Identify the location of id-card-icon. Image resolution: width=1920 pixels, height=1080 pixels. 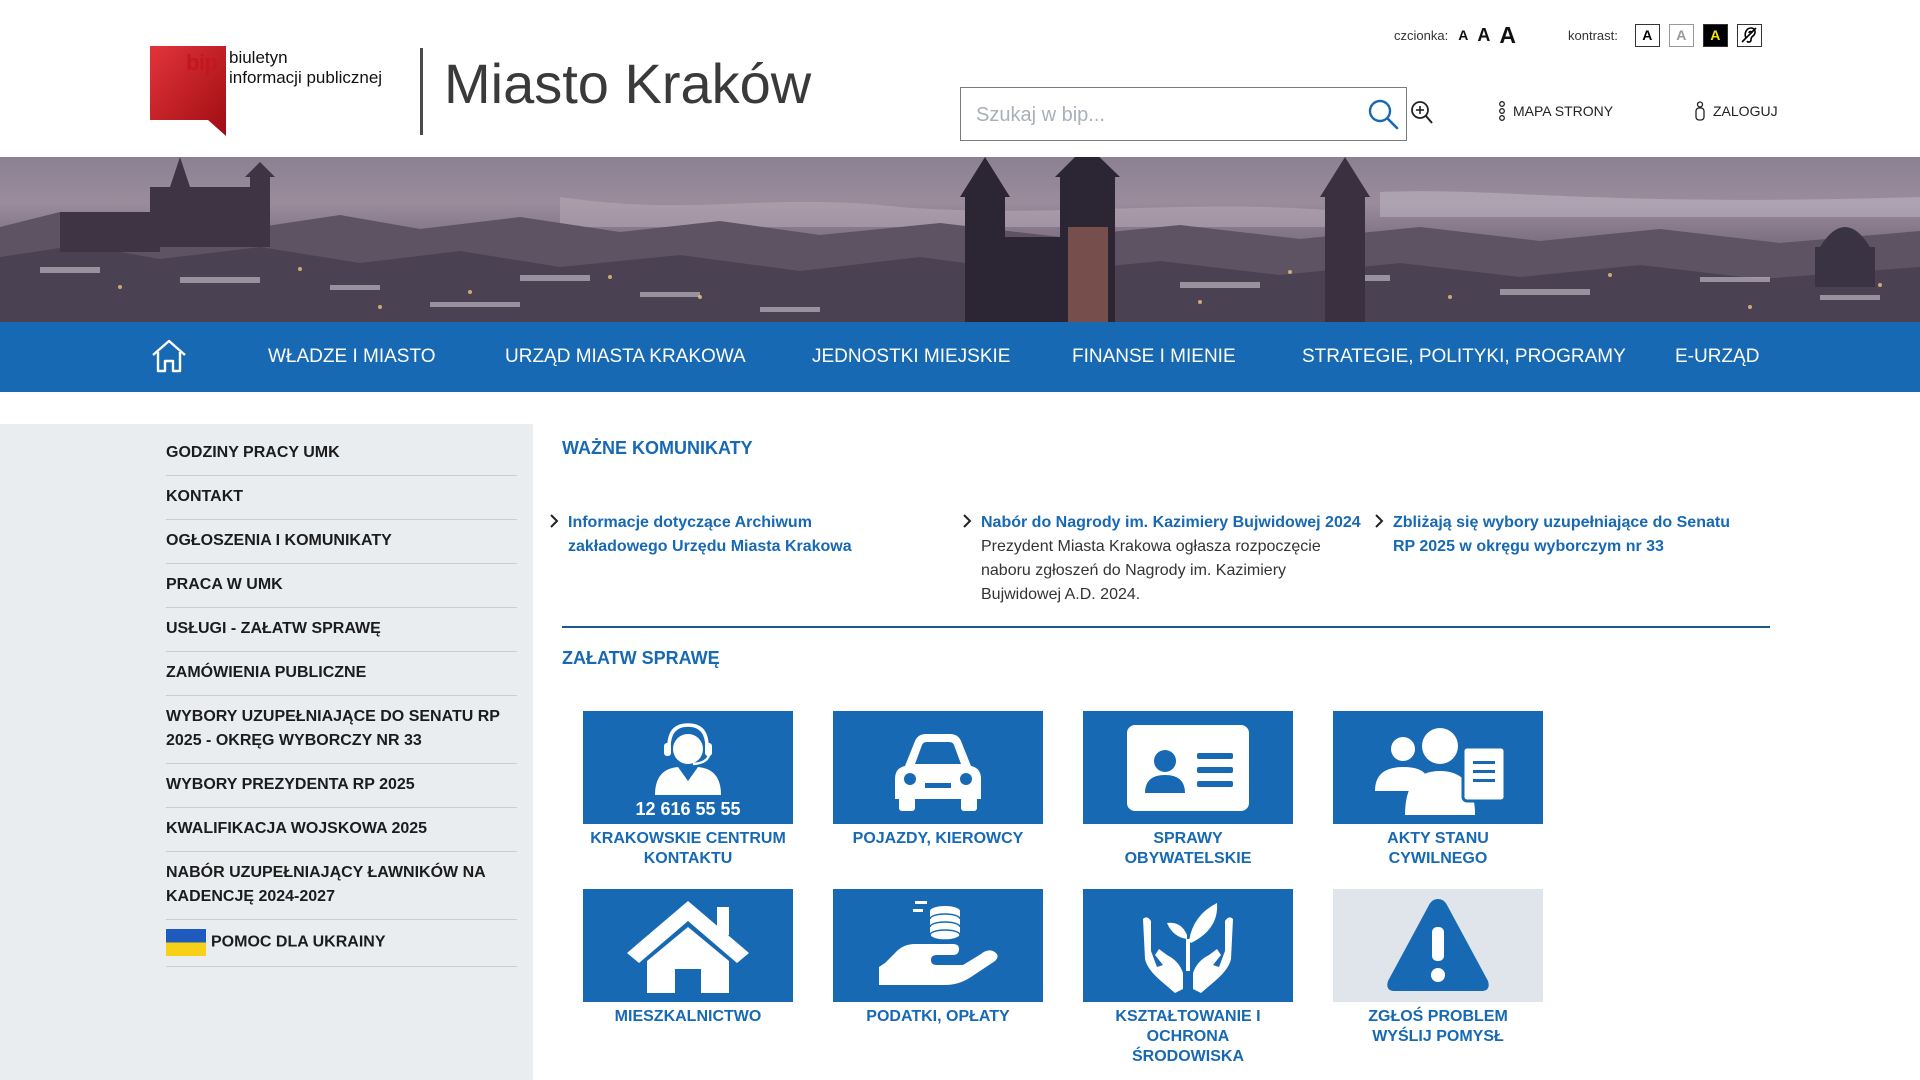
(1188, 768).